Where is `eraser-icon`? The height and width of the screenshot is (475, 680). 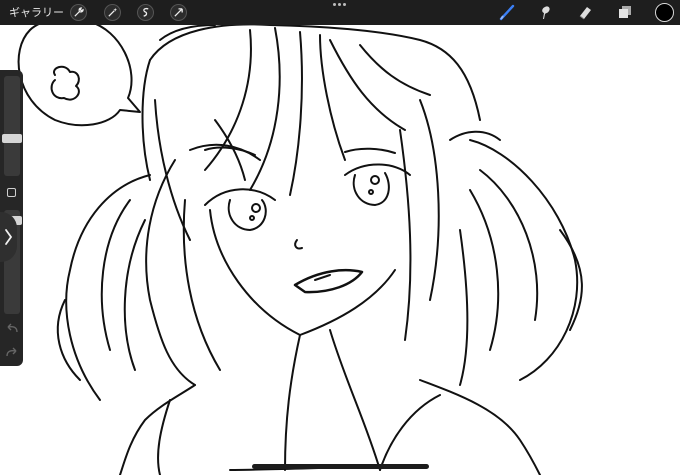
eraser-icon is located at coordinates (585, 12).